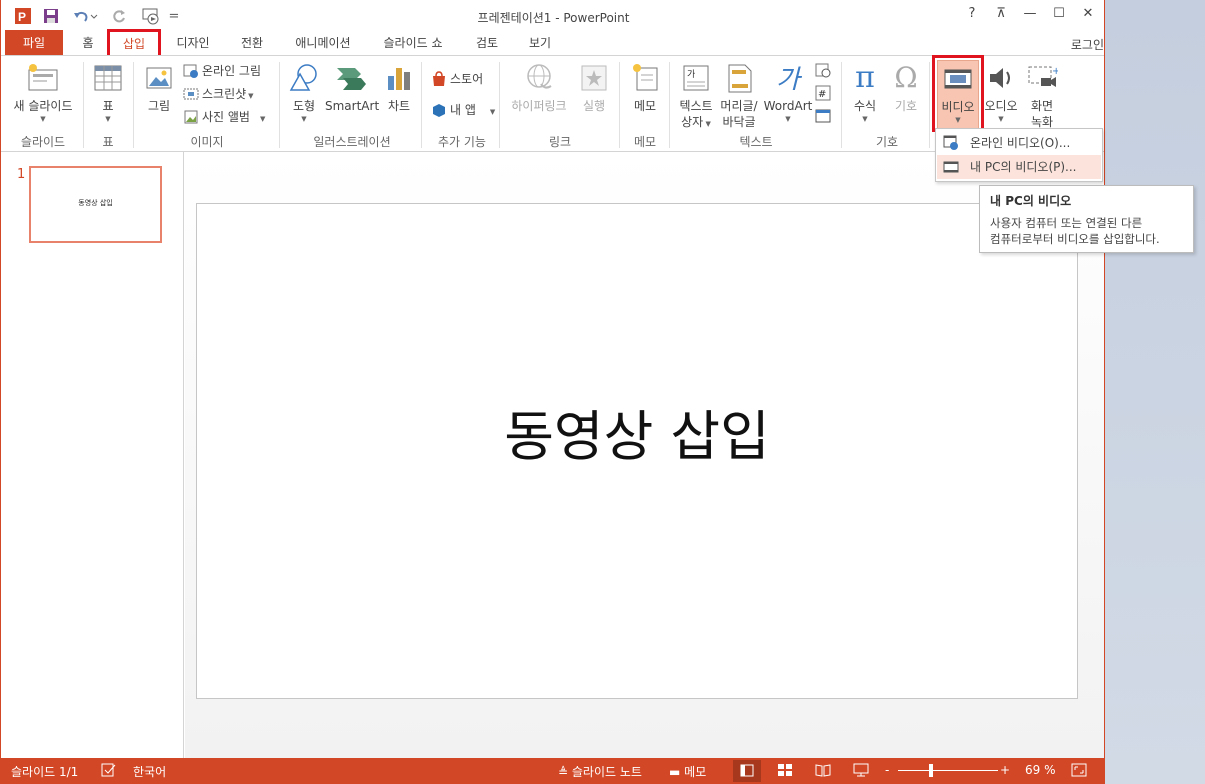  Describe the element at coordinates (108, 106) in the screenshot. I see `table-label: 표` at that location.